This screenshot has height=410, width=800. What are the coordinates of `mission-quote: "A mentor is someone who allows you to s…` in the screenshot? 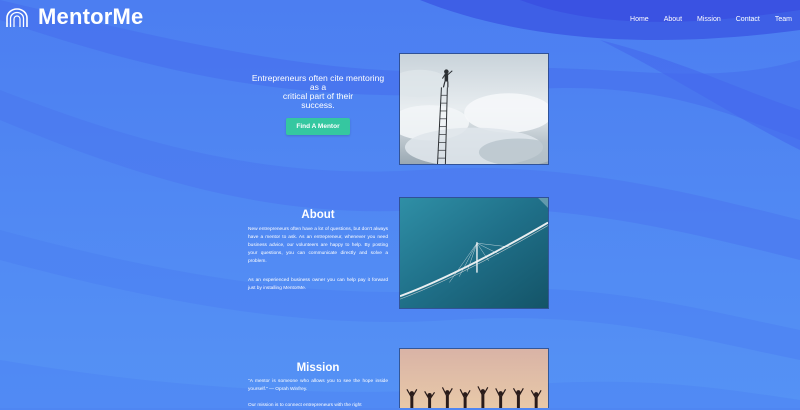 It's located at (318, 385).